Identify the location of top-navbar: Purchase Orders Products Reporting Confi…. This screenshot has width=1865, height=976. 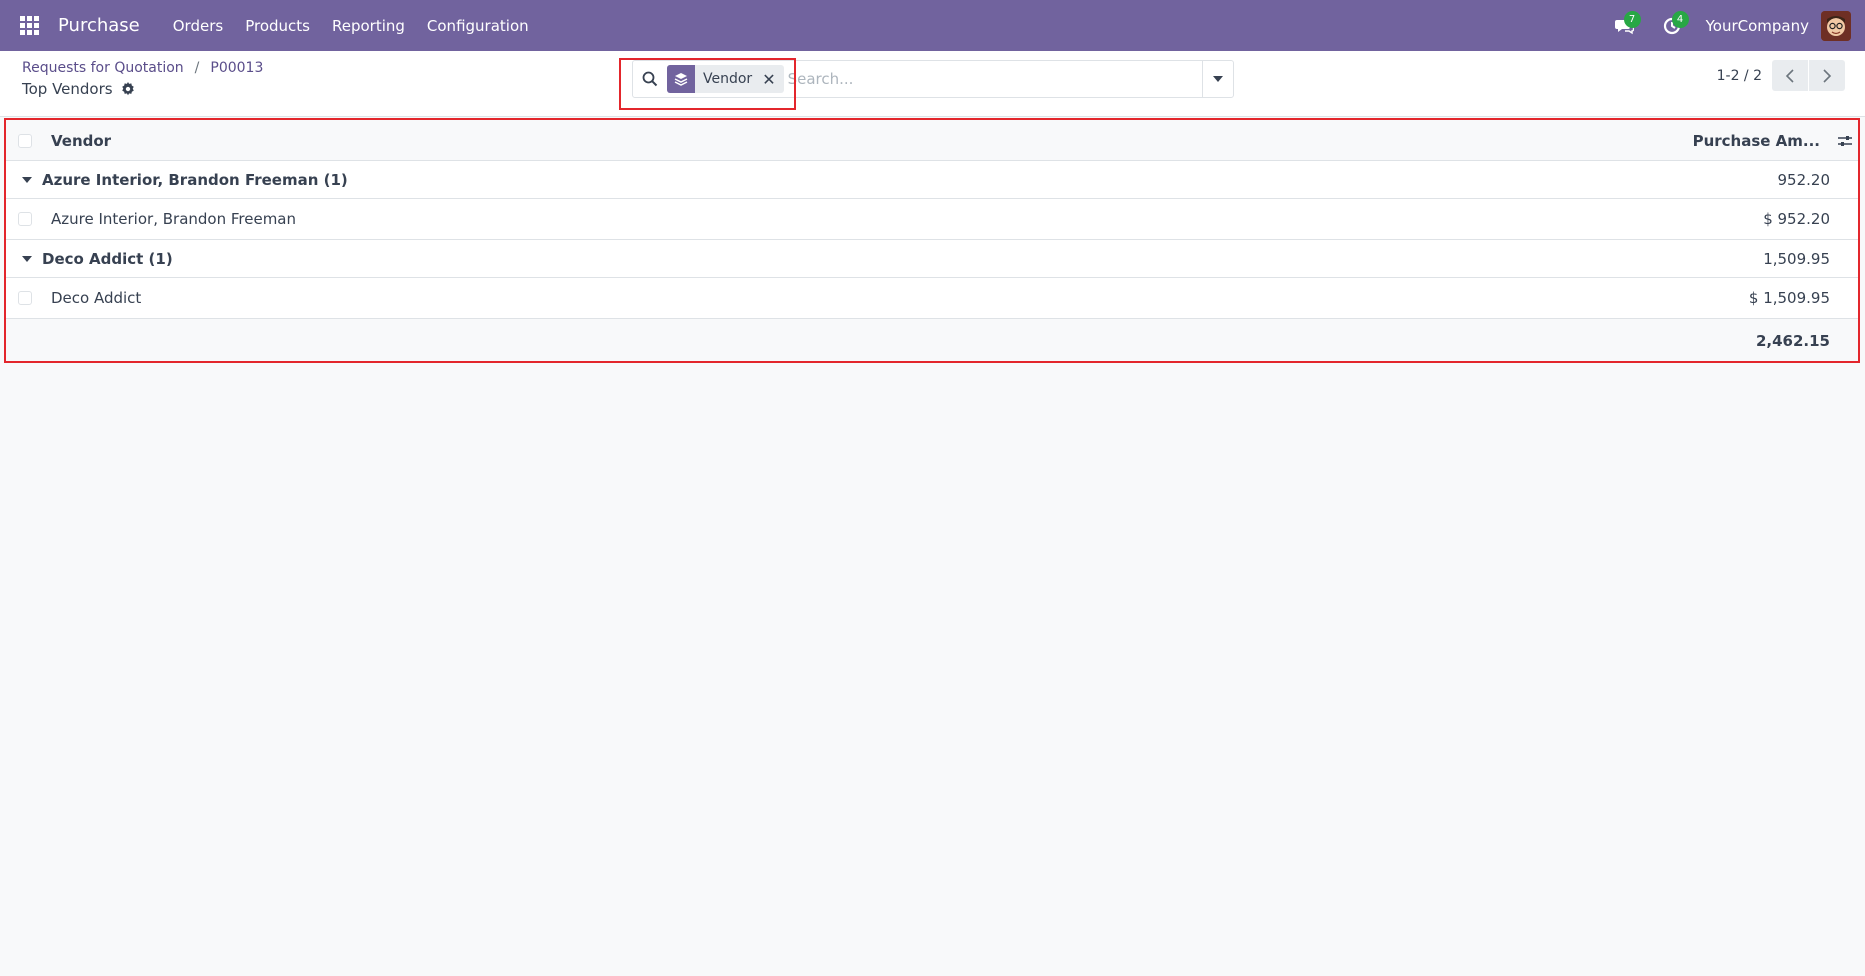
(932, 25).